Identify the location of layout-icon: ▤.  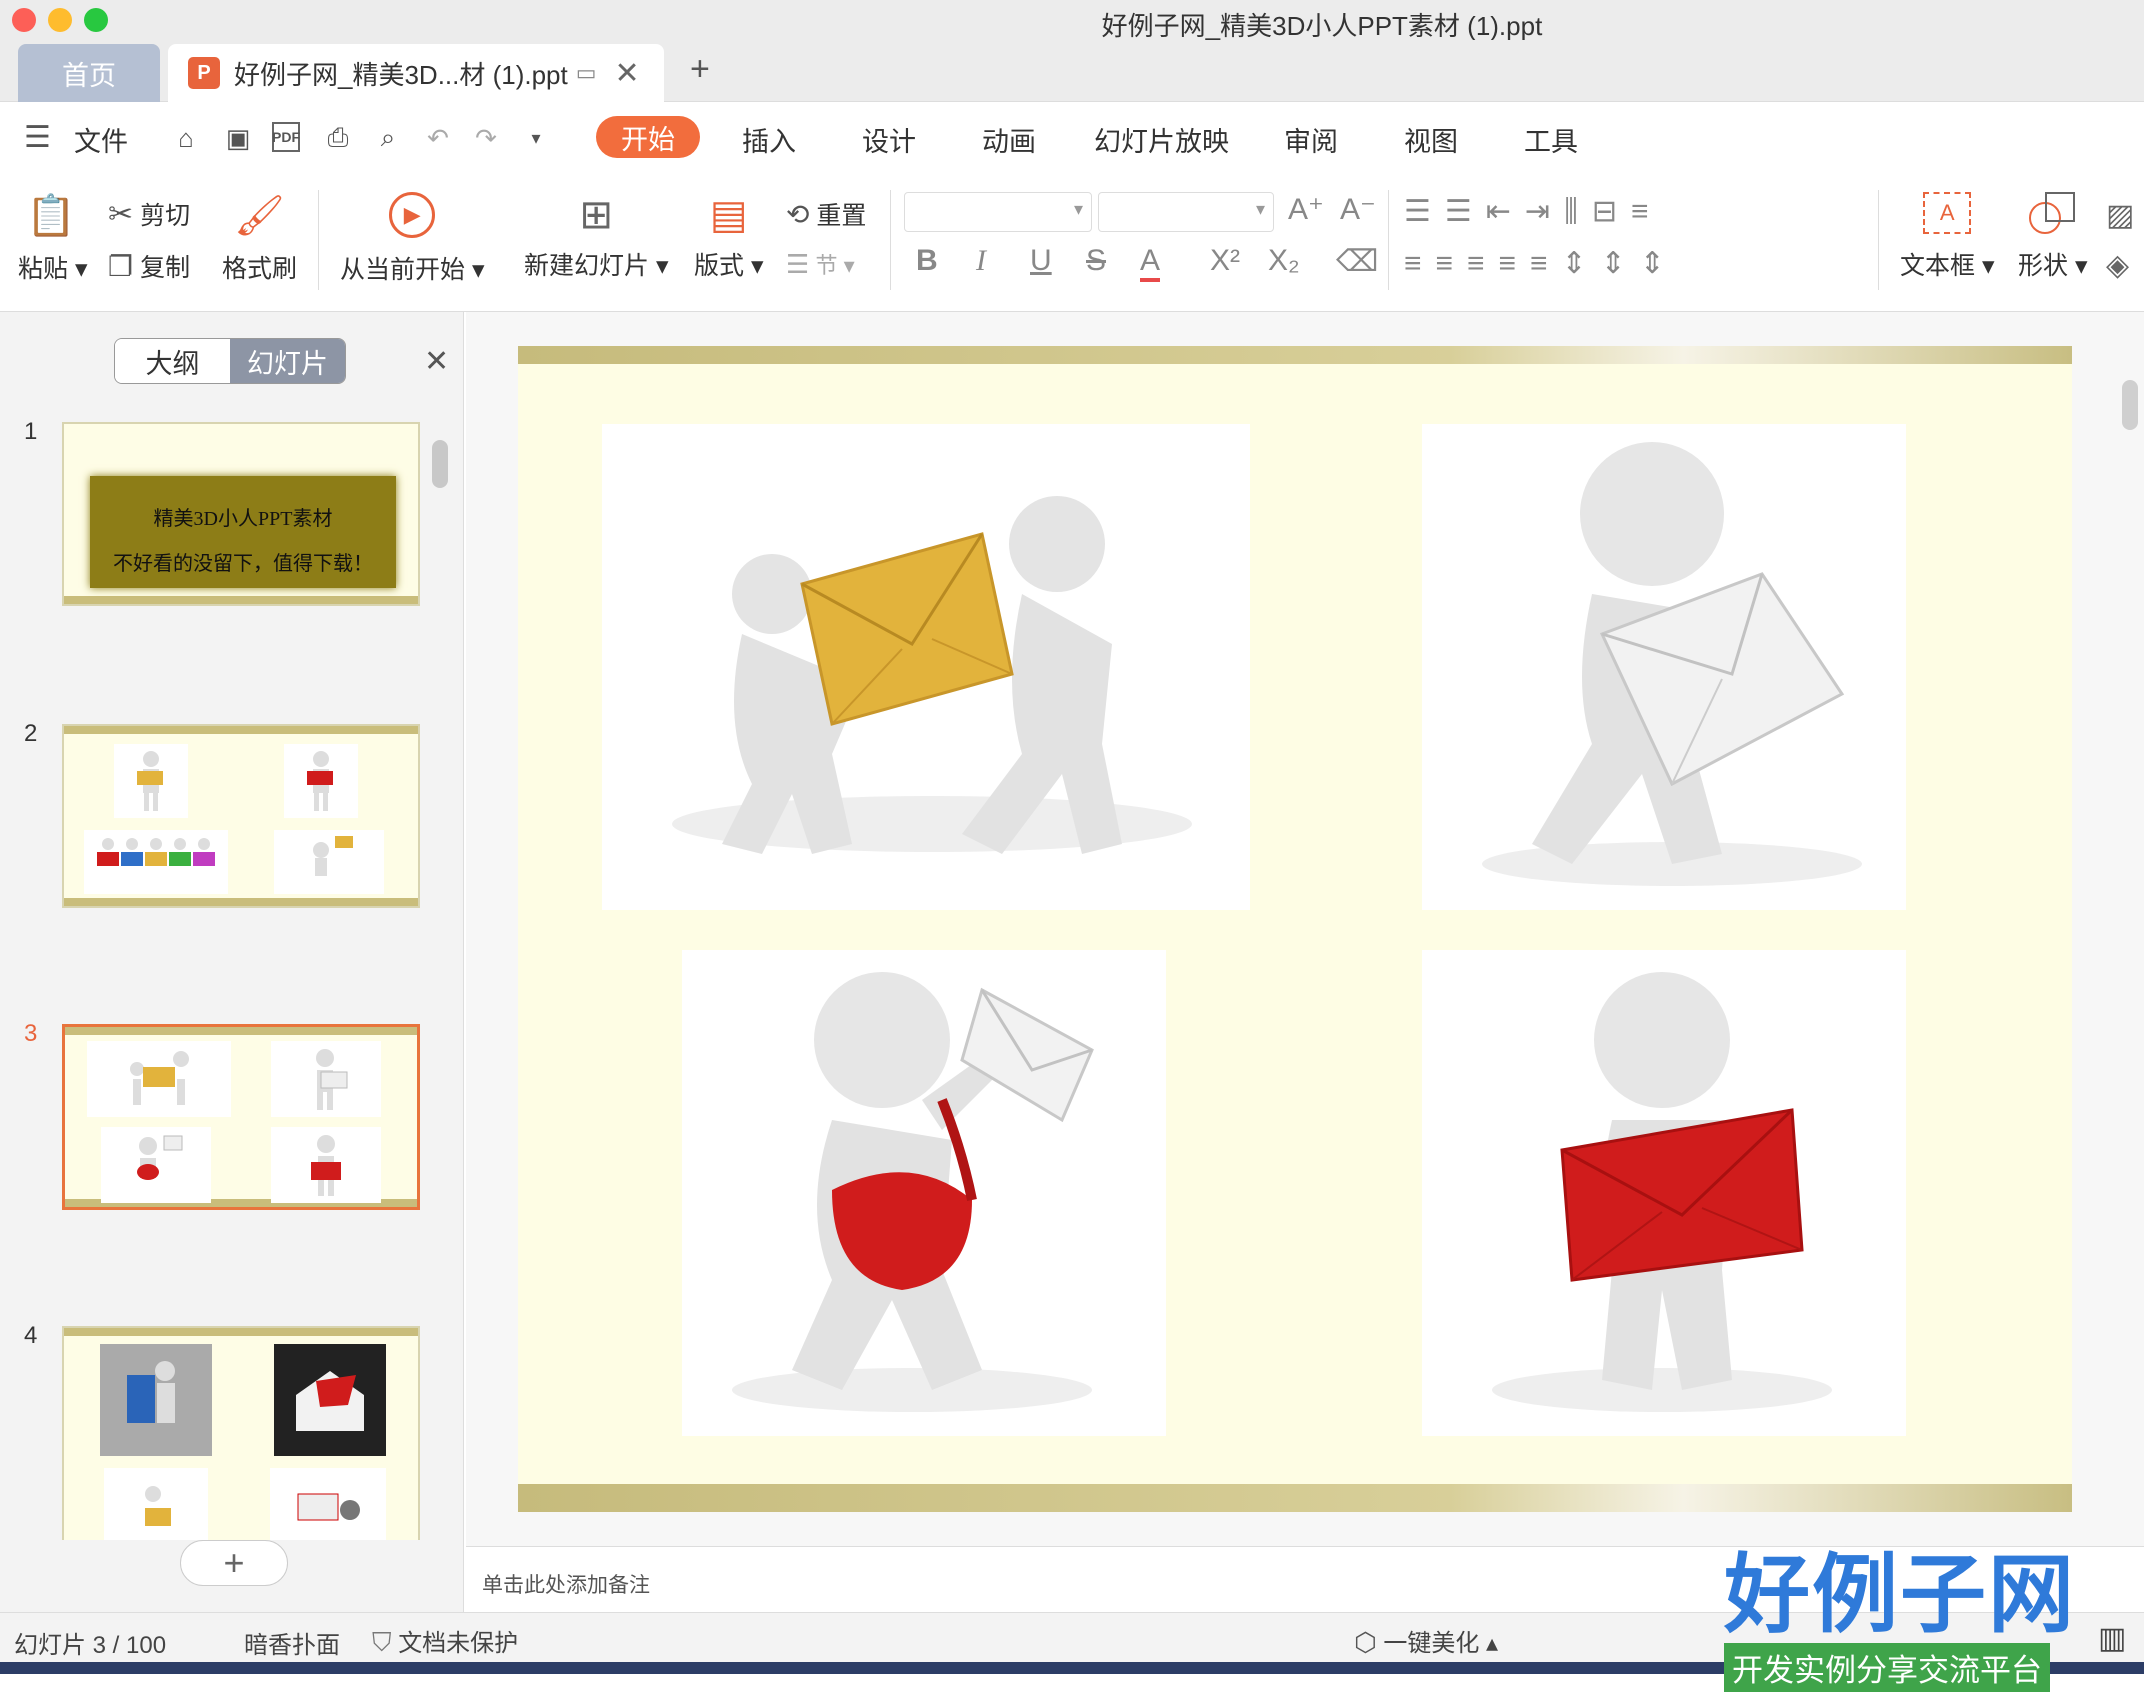
(728, 215).